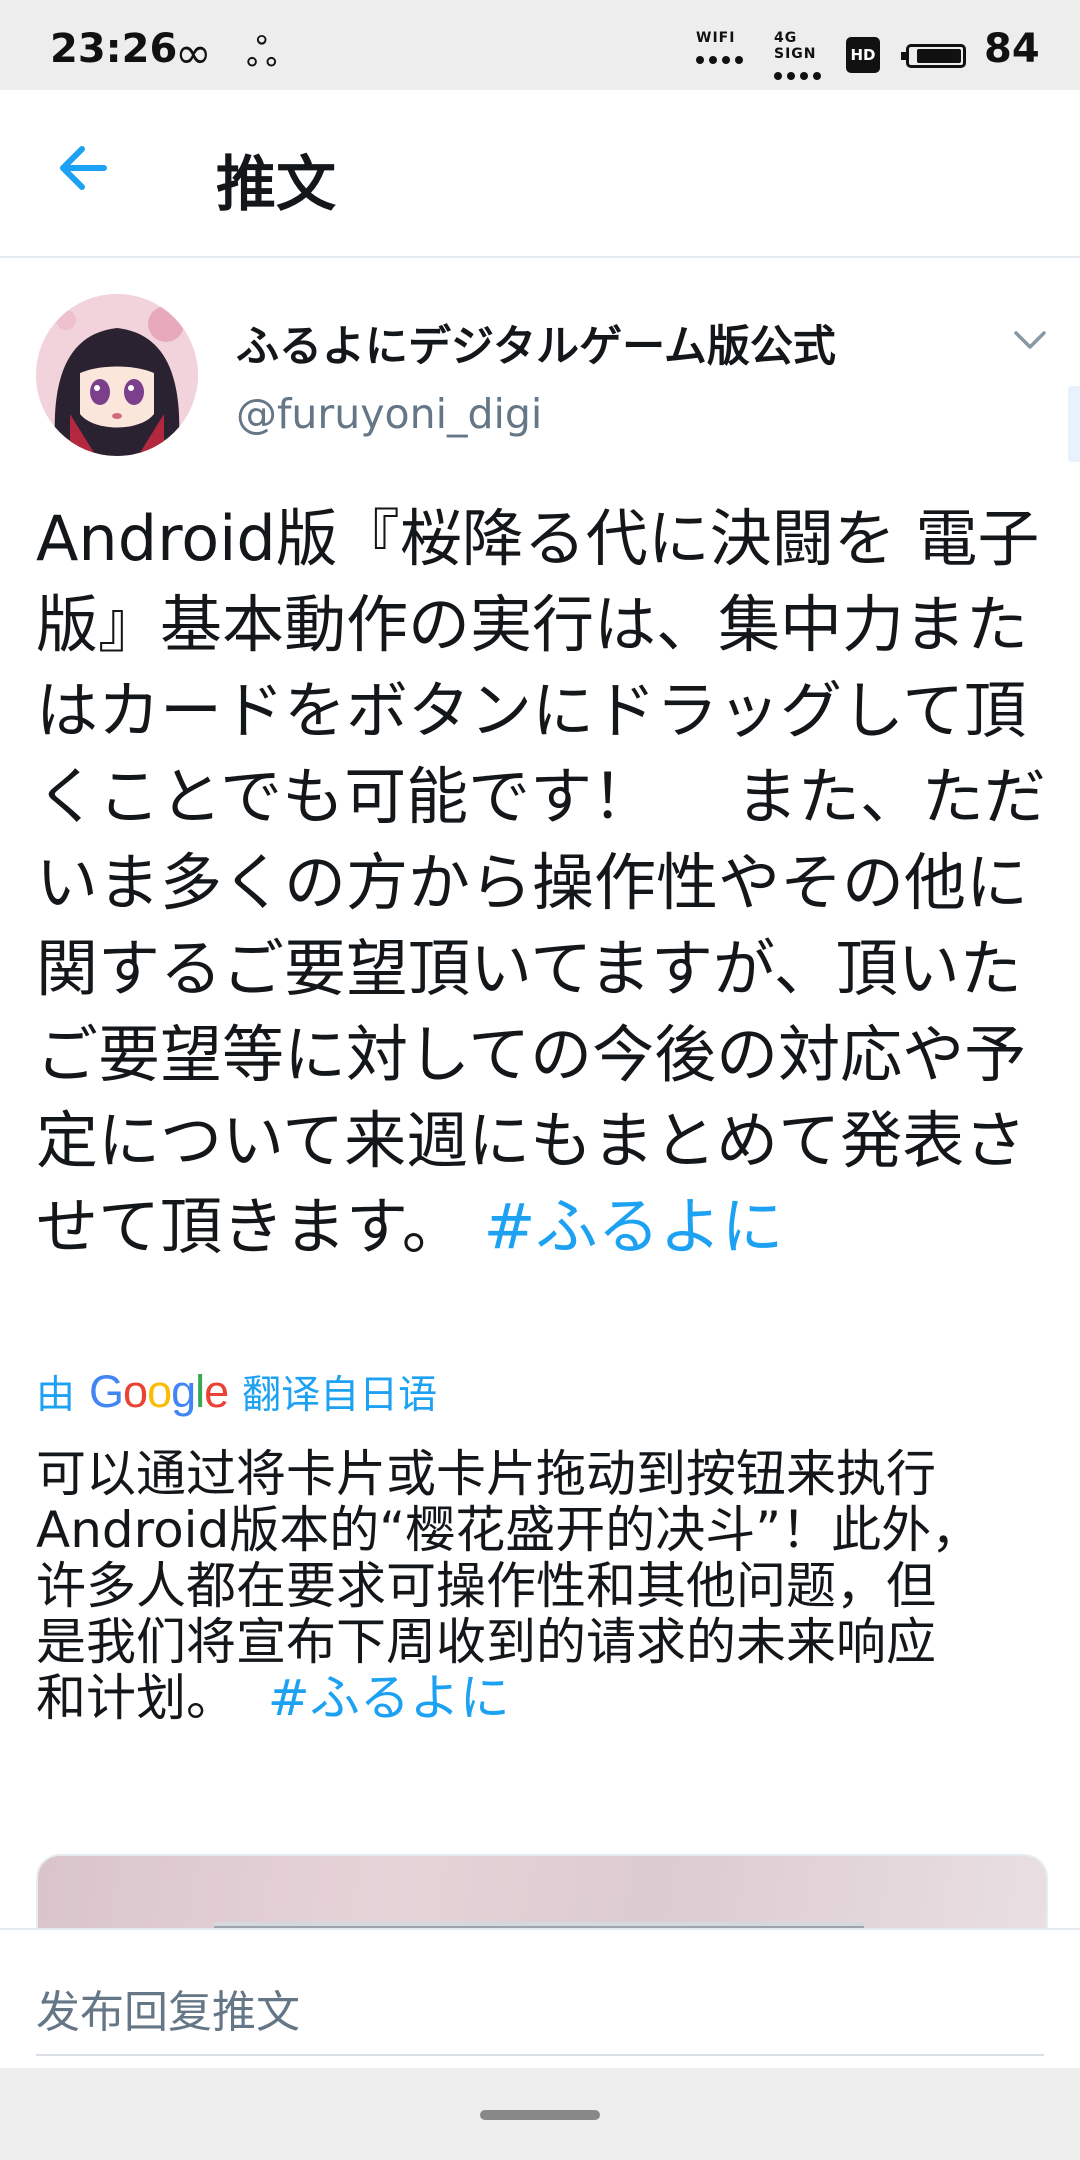  I want to click on translation-last-text: 和计划。, so click(136, 1698).